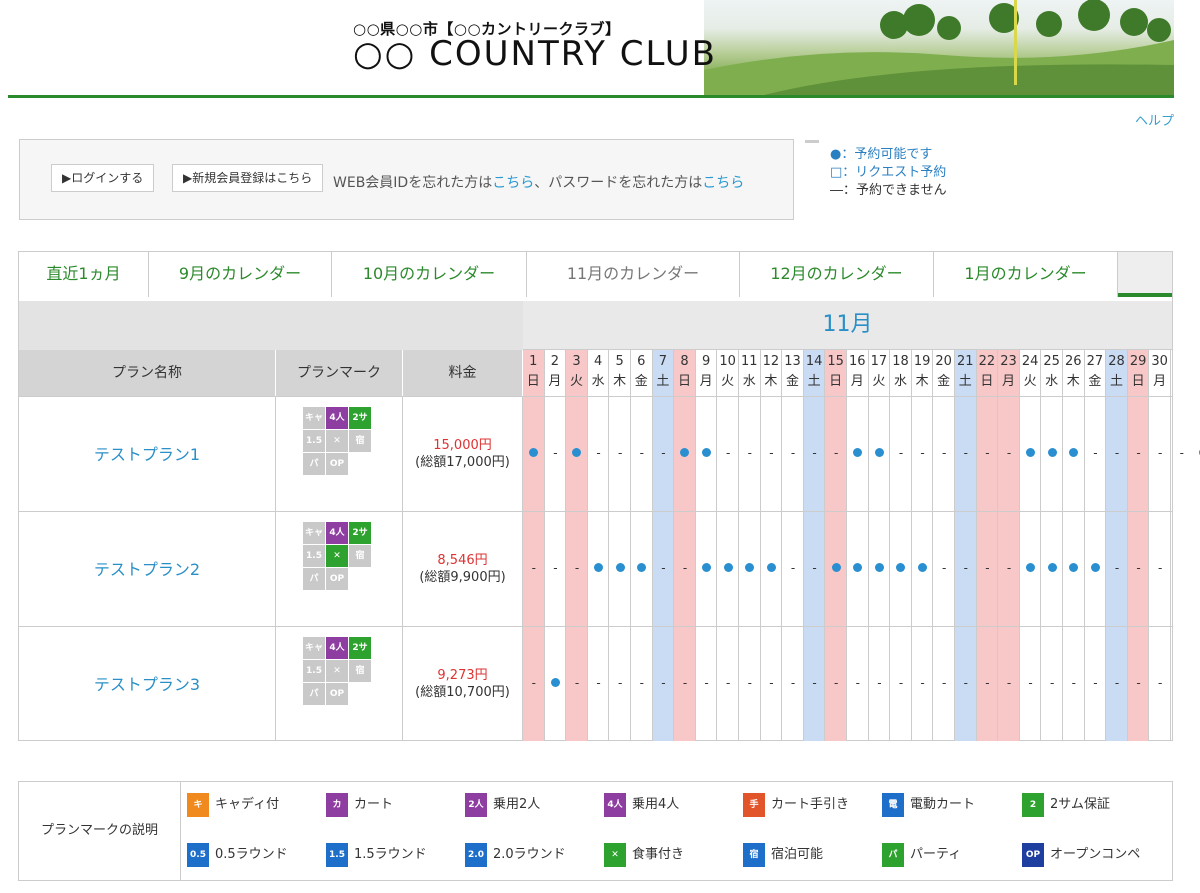 The width and height of the screenshot is (1200, 893). I want to click on golf-course-banner, so click(939, 47).